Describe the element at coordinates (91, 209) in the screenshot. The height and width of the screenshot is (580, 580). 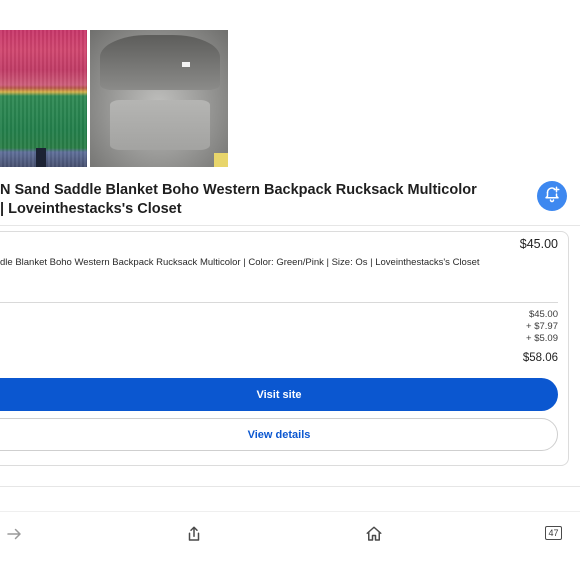
I see `product-title-line2: | Loveinthestacks's Closet` at that location.